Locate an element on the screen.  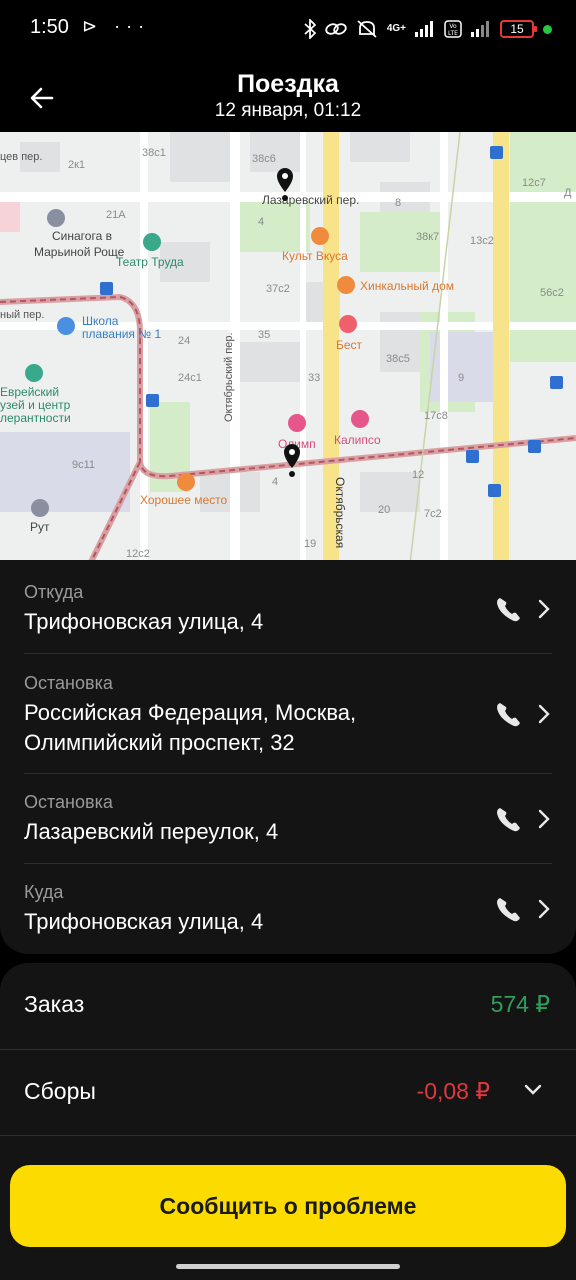
map-label: Марьиной Роще is located at coordinates (79, 252).